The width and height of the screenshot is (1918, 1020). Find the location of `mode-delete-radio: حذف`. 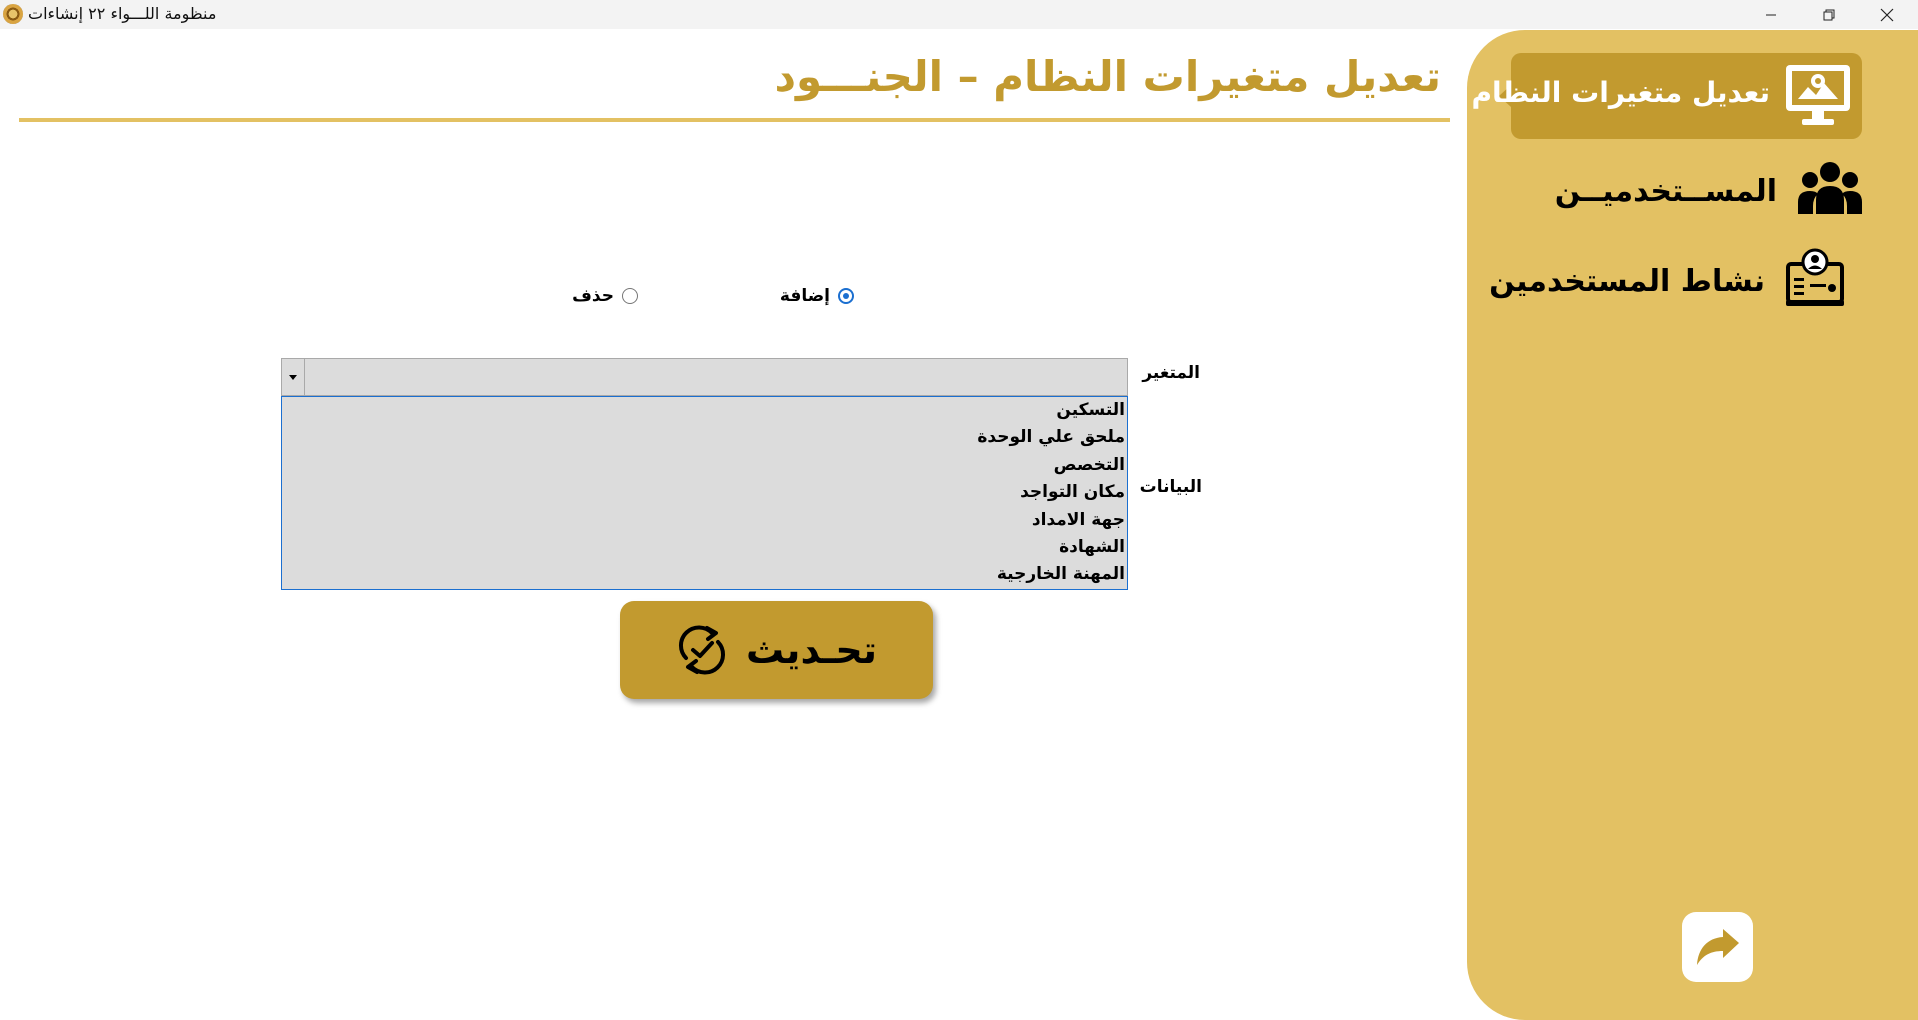

mode-delete-radio: حذف is located at coordinates (605, 296).